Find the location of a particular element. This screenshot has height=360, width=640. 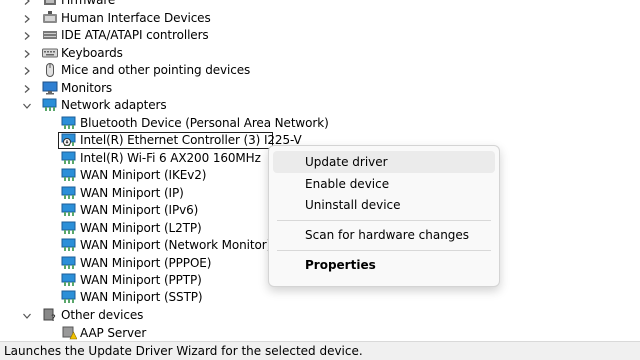

category-label: Human Interface Devices is located at coordinates (136, 18).